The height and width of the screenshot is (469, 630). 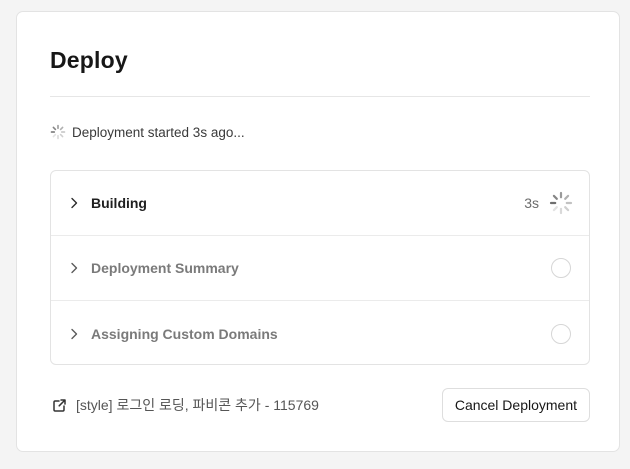 I want to click on step-label: Building, so click(x=119, y=203).